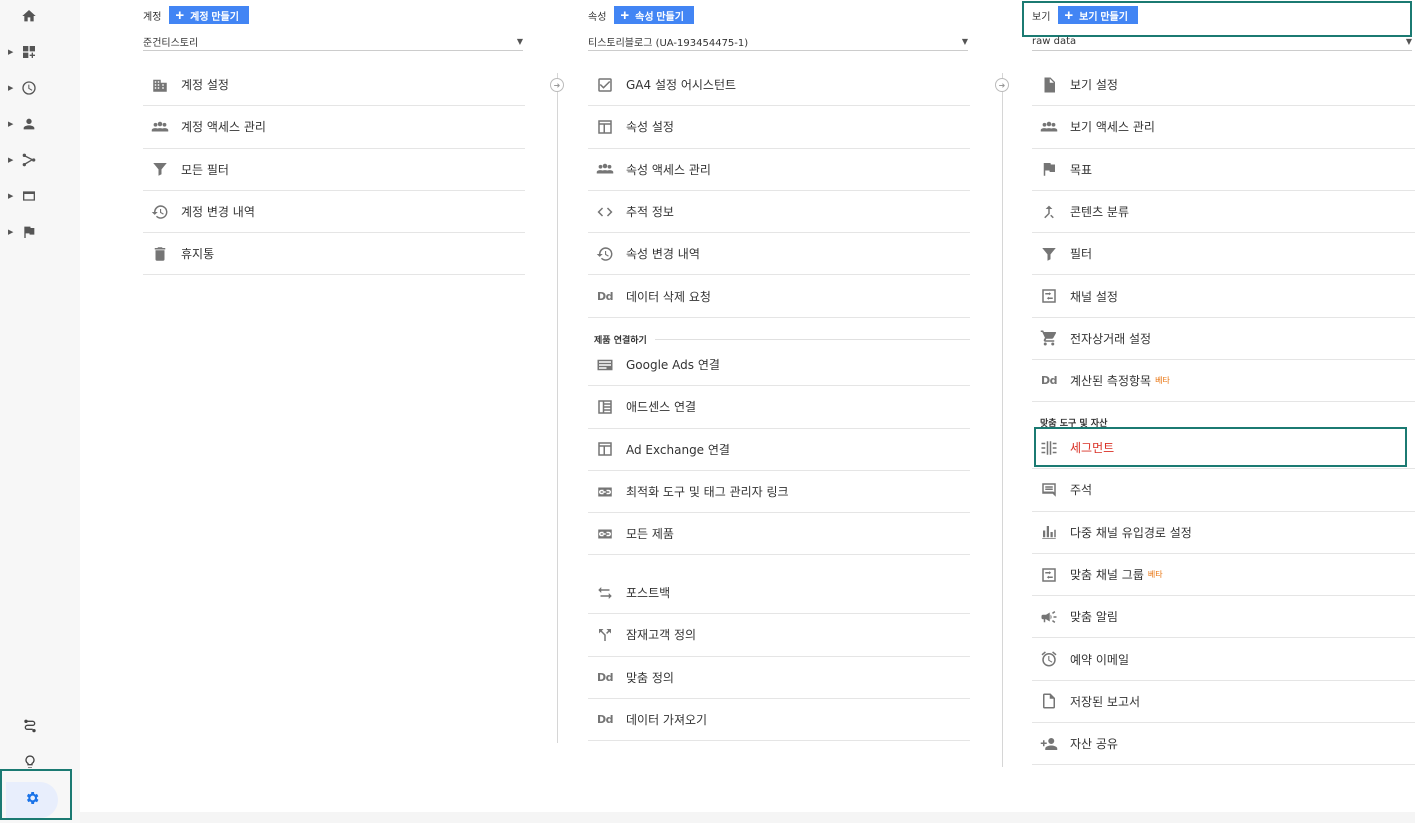 The width and height of the screenshot is (1415, 823). I want to click on account-selector: 준건티스토리 ▼, so click(333, 42).